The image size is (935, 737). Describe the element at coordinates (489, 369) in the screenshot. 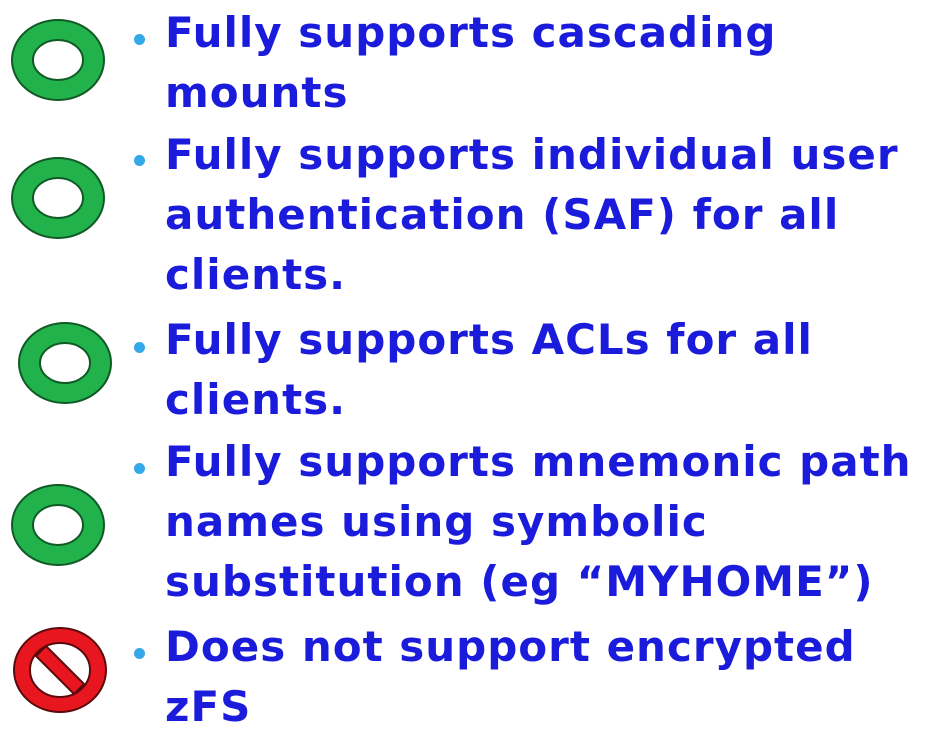

I see `list-item-text: Fully supports ACLs for all clients.` at that location.